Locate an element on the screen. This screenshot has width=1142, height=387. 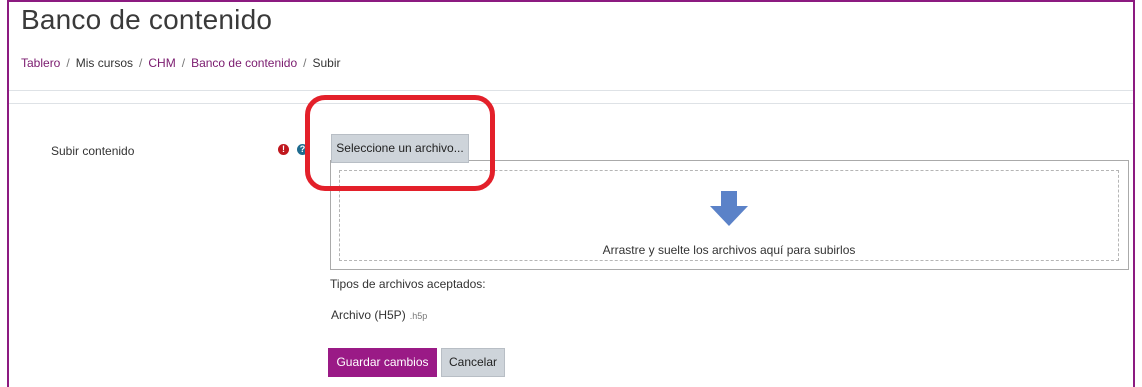
down-arrow-icon is located at coordinates (729, 208).